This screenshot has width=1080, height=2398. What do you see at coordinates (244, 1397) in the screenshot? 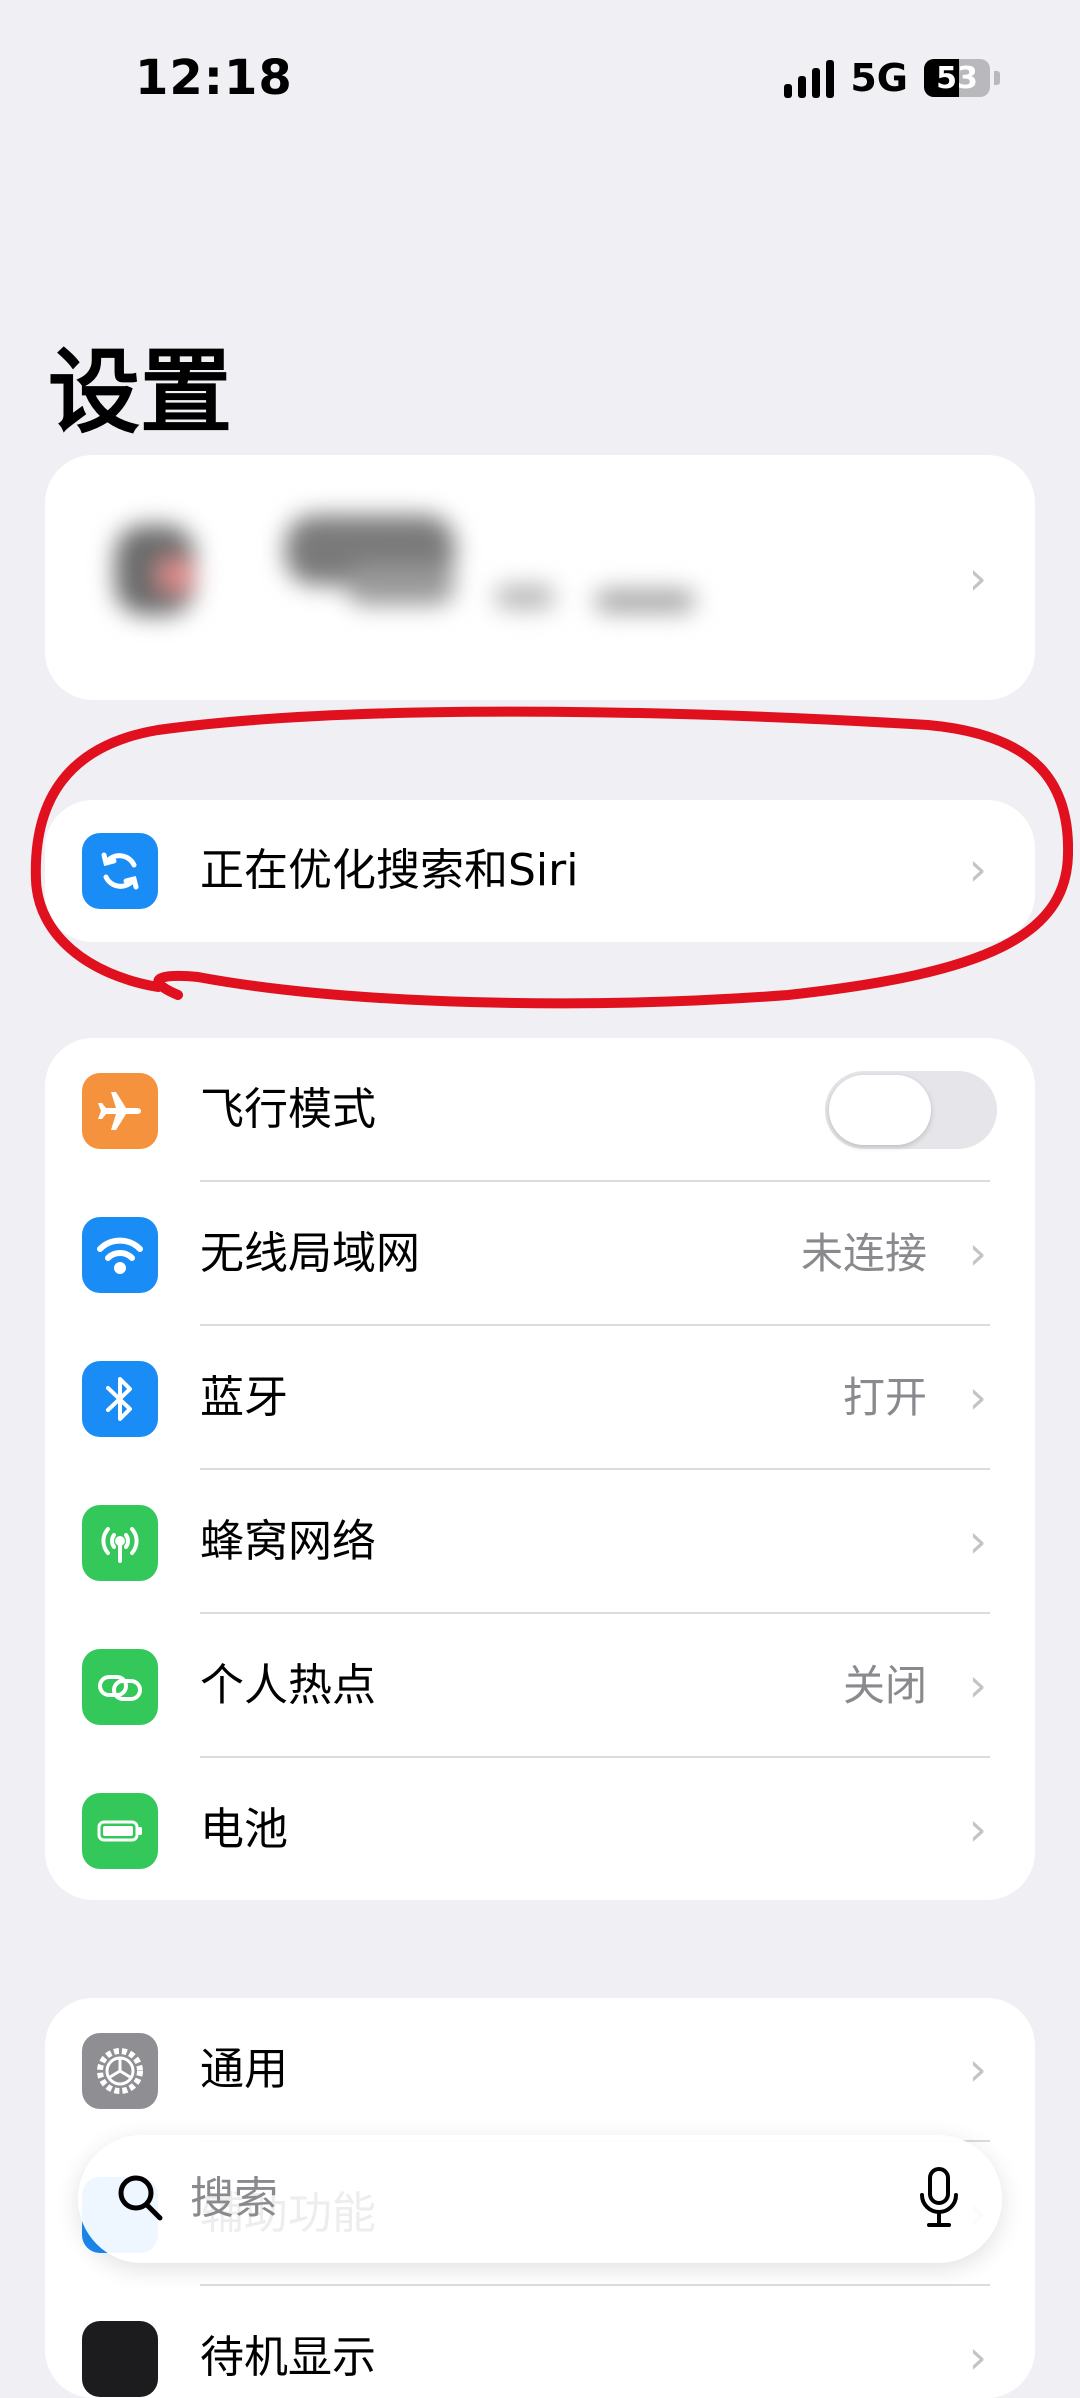
I see `bluetooth-label: 蓝牙` at bounding box center [244, 1397].